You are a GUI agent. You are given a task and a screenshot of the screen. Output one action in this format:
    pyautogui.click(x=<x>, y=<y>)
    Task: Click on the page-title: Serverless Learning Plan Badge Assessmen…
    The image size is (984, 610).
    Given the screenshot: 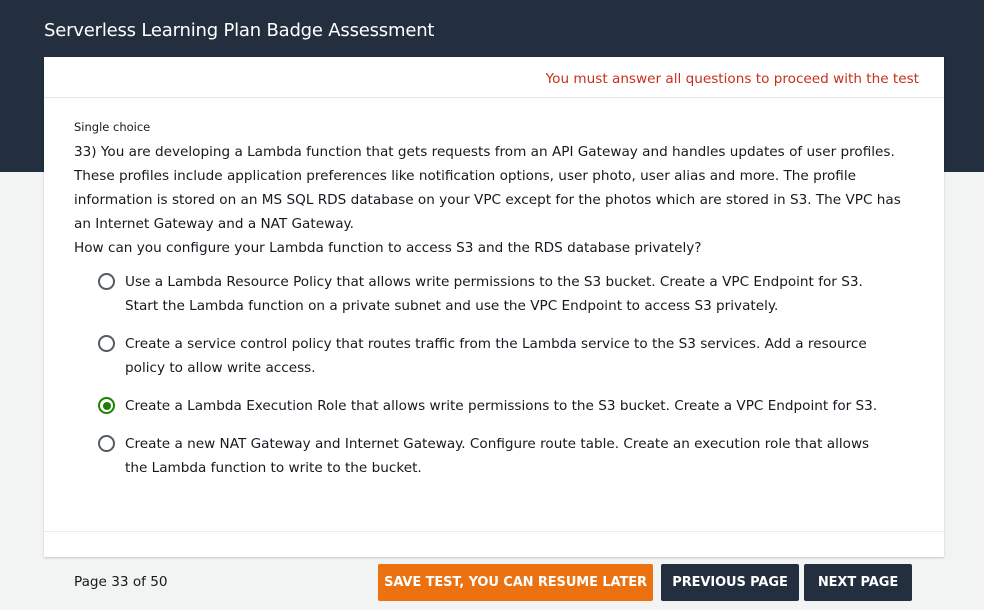 What is the action you would take?
    pyautogui.click(x=239, y=30)
    